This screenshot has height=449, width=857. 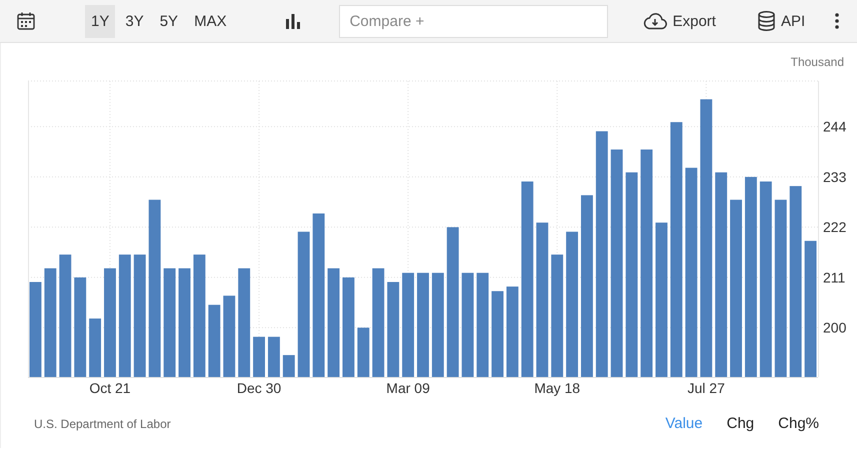 What do you see at coordinates (210, 21) in the screenshot?
I see `period-tab: MAX` at bounding box center [210, 21].